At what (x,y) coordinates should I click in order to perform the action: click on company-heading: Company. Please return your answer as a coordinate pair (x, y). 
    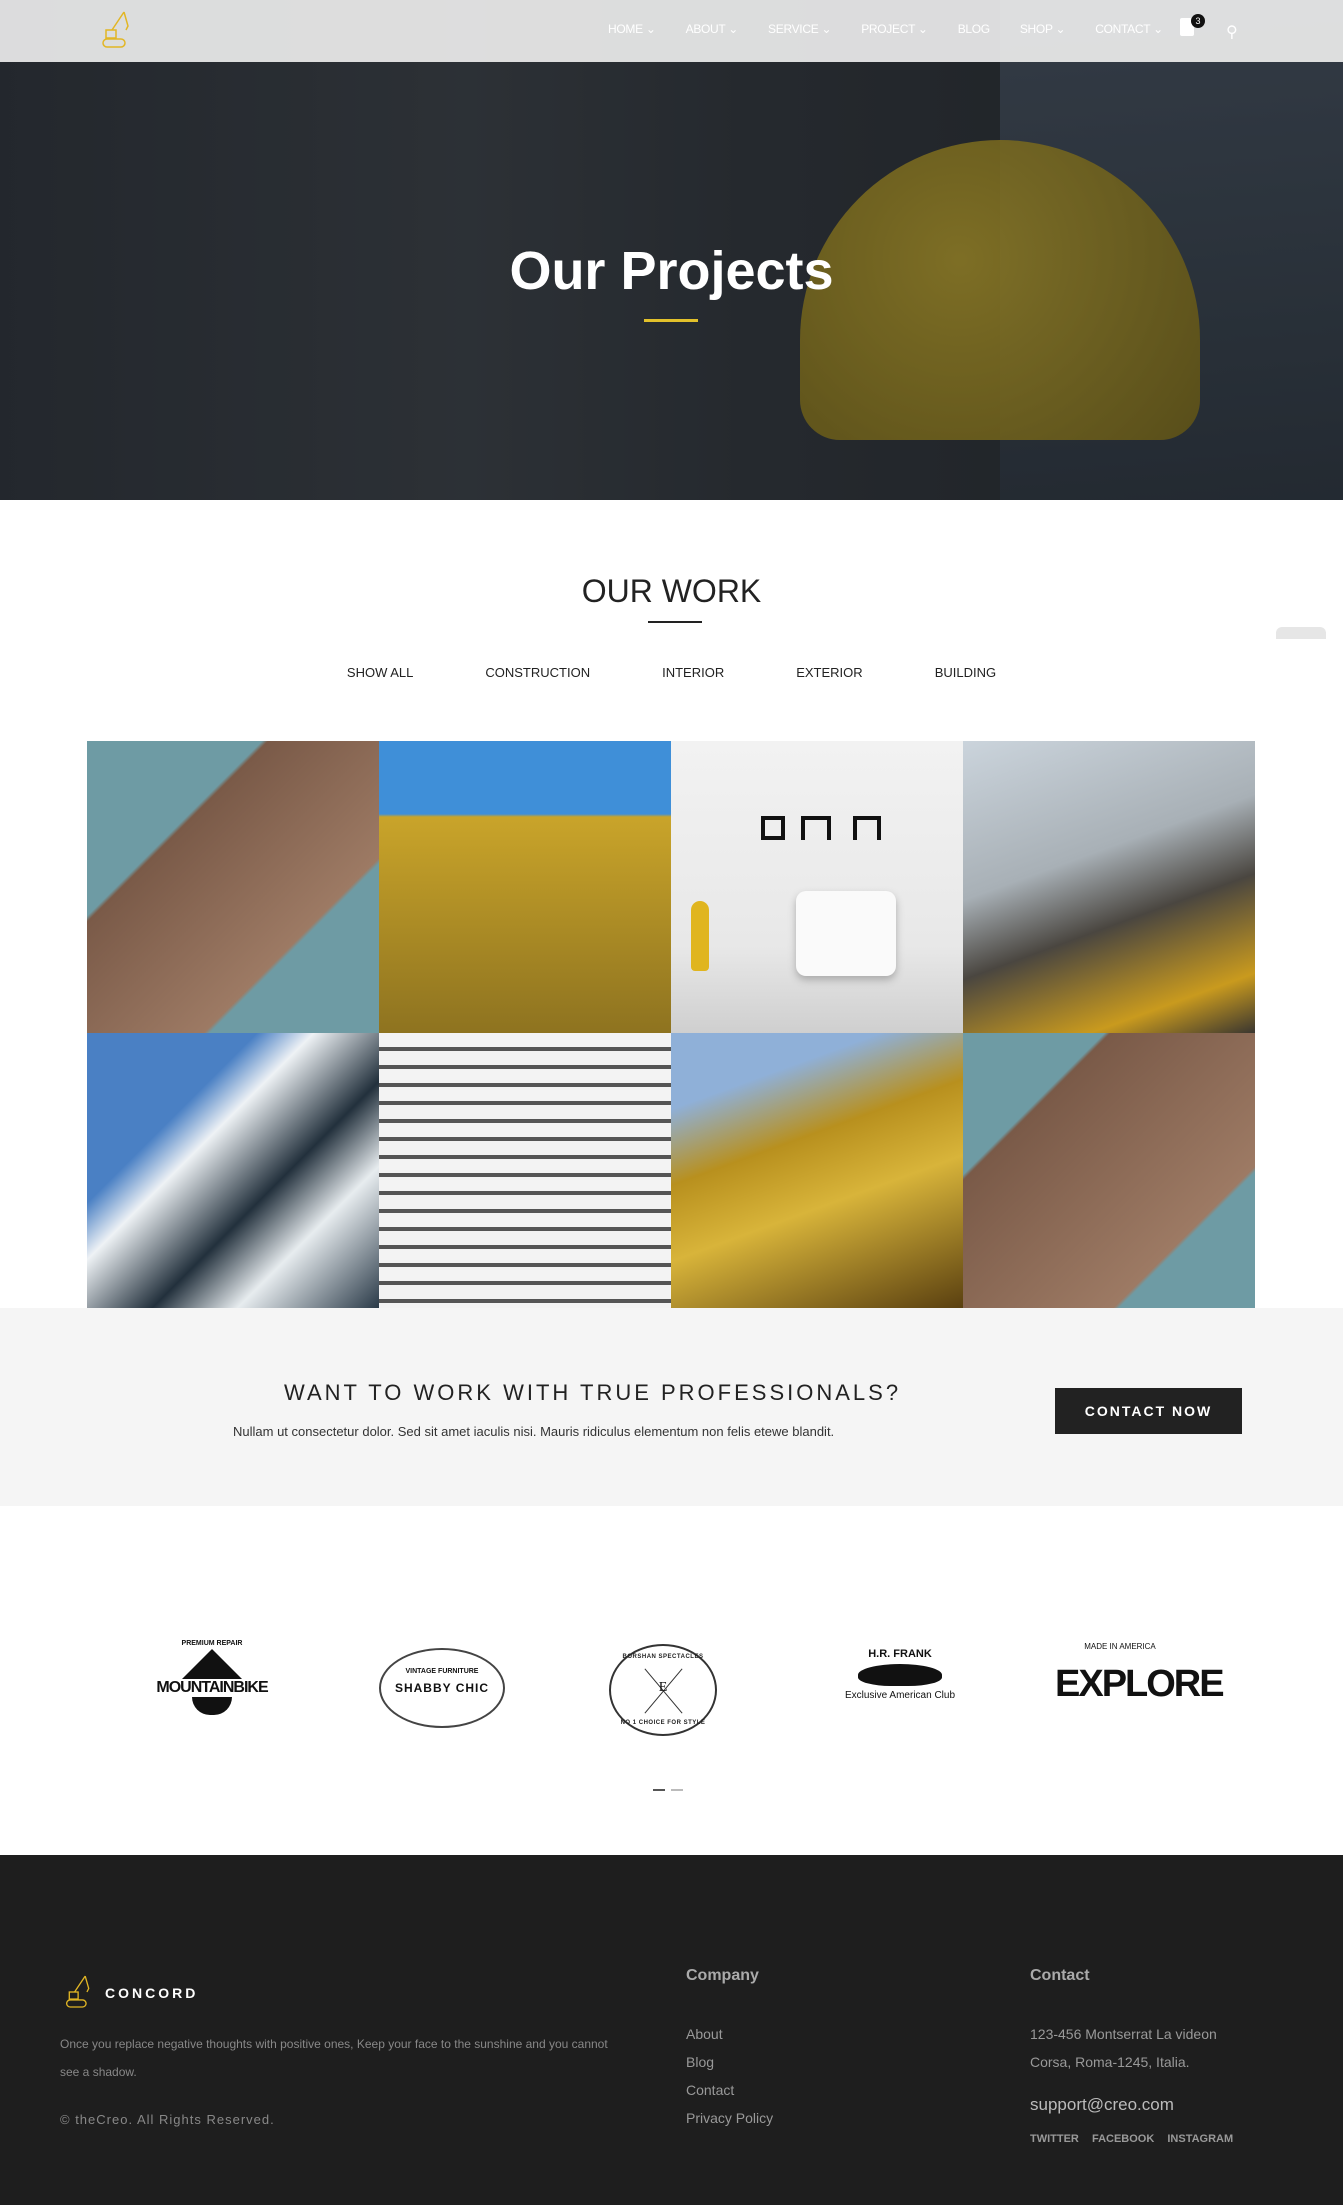
    Looking at the image, I should click on (722, 1975).